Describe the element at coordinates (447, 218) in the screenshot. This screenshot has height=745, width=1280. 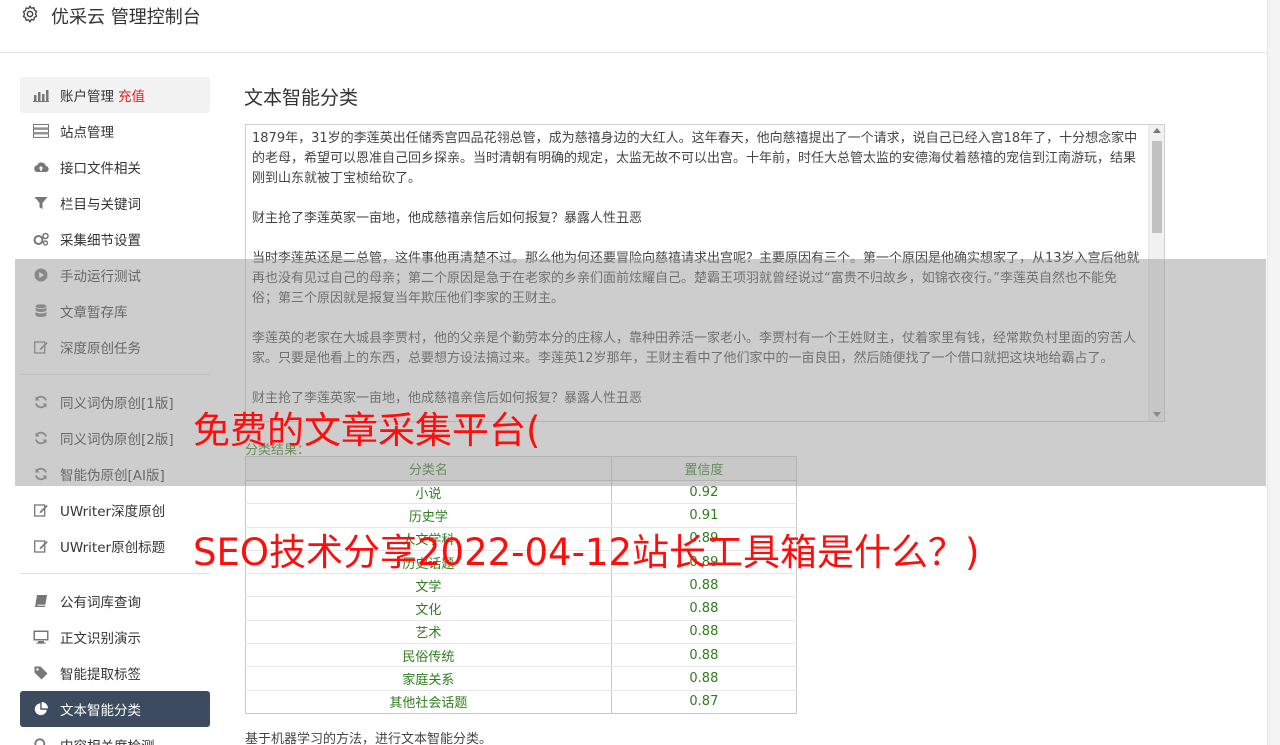
I see `article-paragraph: 财主抢了李莲英家一亩地，他成慈禧亲信后如何报复？暴露人性丑恶` at that location.